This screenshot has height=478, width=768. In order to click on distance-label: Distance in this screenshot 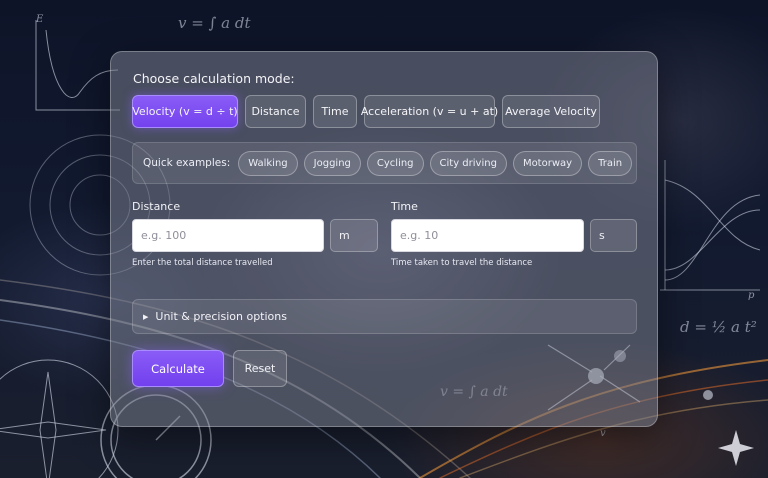, I will do `click(156, 206)`.